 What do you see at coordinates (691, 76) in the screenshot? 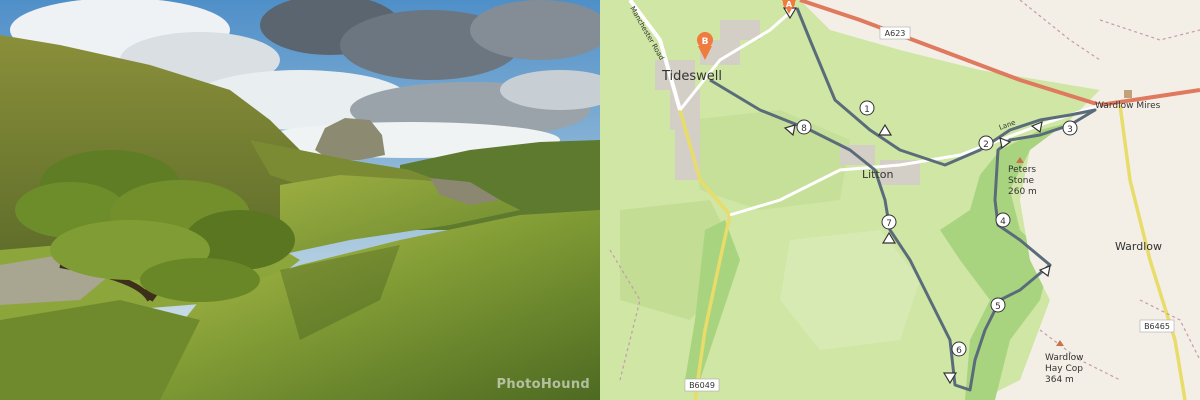
I see `label-tideswell: Tideswell` at bounding box center [691, 76].